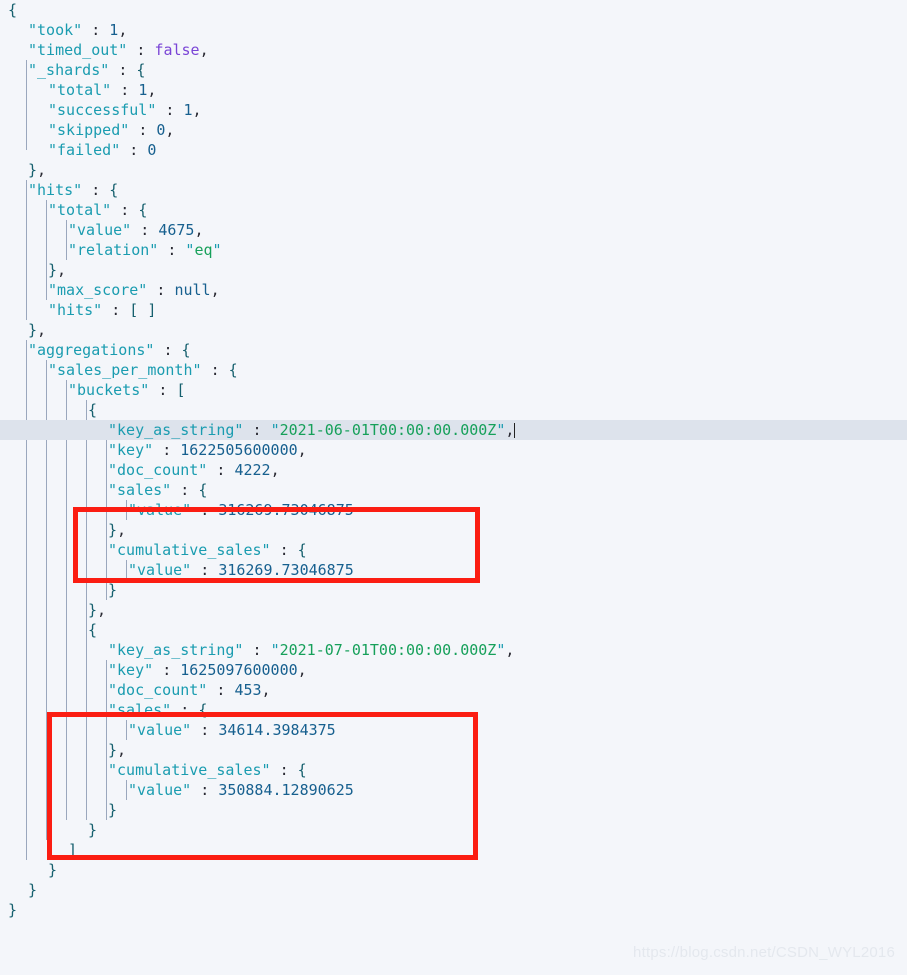 The height and width of the screenshot is (975, 907). Describe the element at coordinates (453, 90) in the screenshot. I see `code-line: "total" : 1,` at that location.